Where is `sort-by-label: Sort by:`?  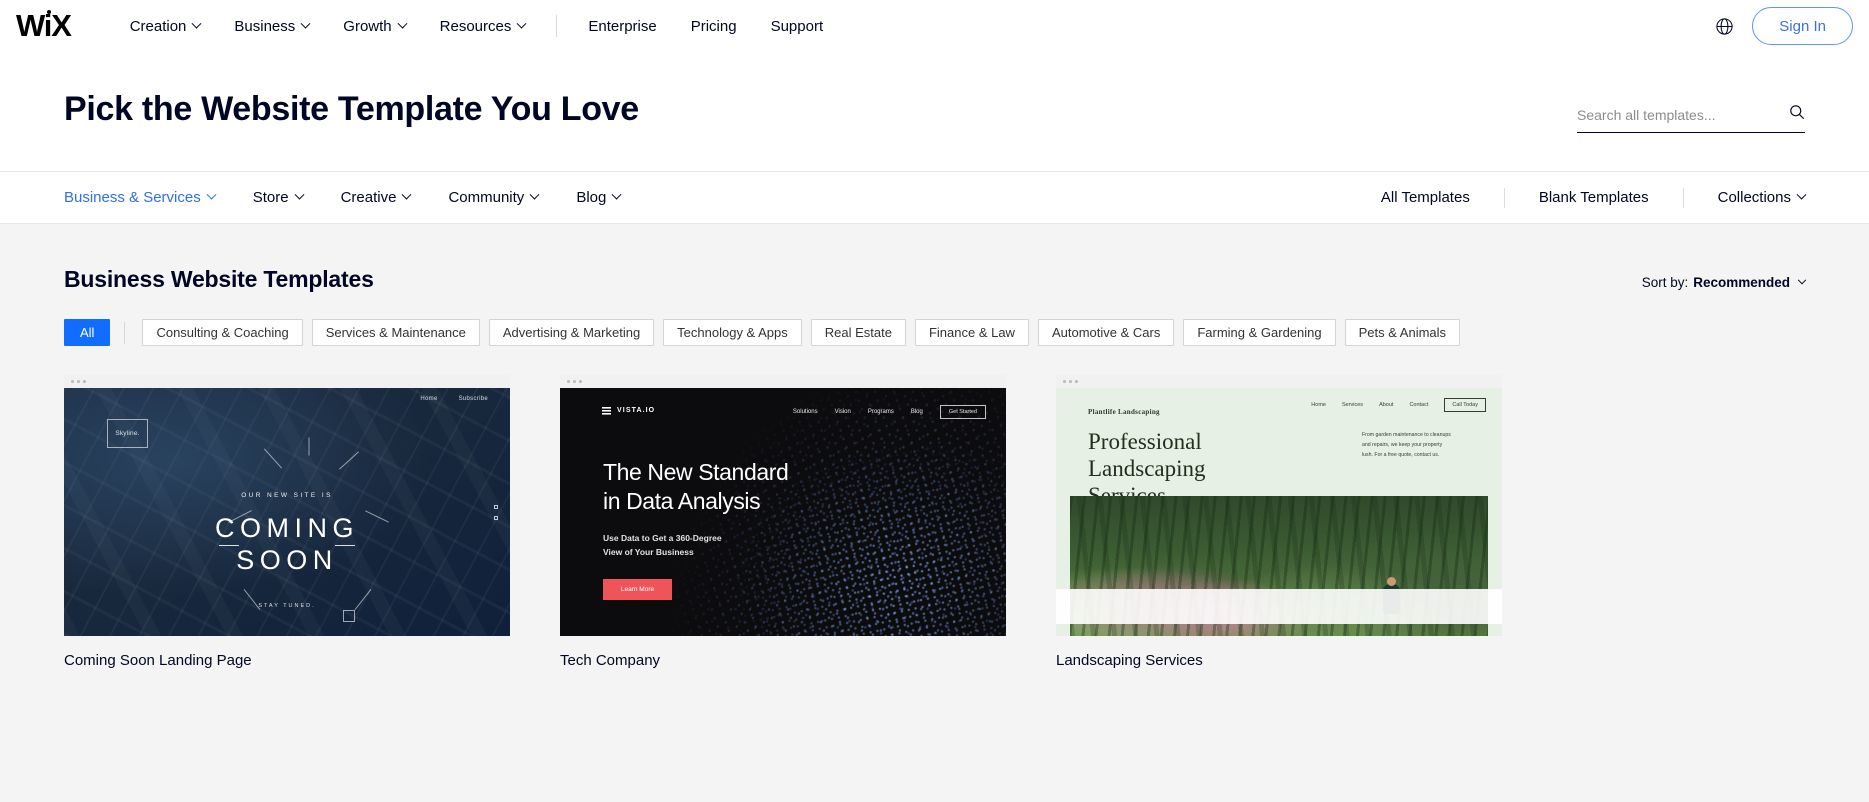
sort-by-label: Sort by: is located at coordinates (1665, 282).